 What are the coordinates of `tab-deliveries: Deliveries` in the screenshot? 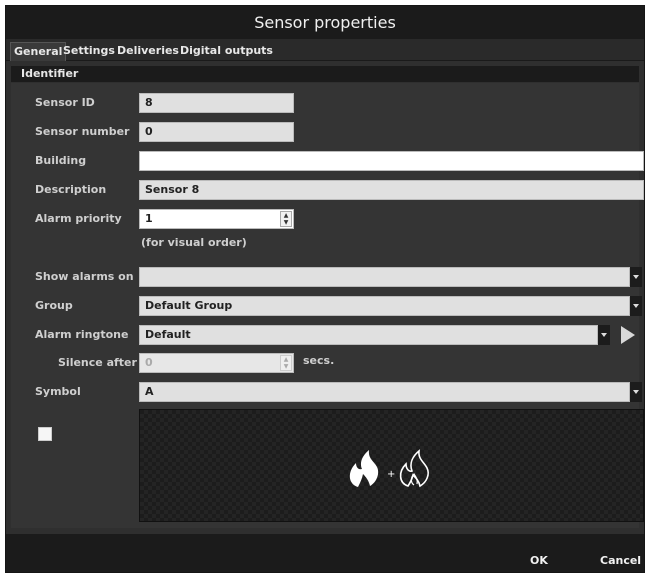 It's located at (148, 51).